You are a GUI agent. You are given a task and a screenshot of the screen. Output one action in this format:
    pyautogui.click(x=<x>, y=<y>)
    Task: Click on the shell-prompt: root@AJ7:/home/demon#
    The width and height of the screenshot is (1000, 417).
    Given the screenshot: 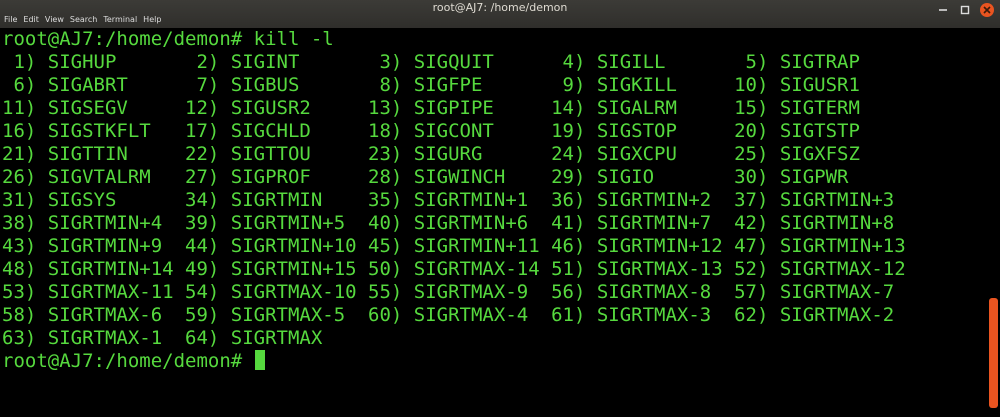 What is the action you would take?
    pyautogui.click(x=128, y=361)
    